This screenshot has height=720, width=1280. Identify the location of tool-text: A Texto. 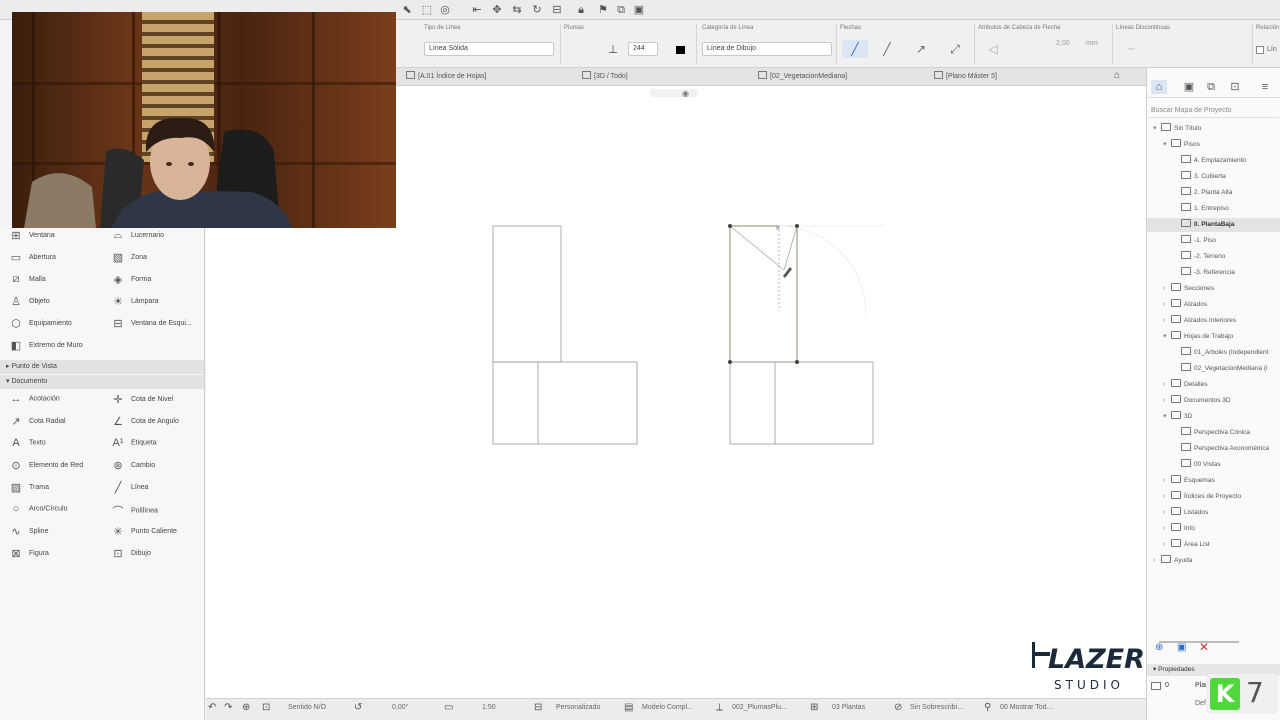
(26, 445).